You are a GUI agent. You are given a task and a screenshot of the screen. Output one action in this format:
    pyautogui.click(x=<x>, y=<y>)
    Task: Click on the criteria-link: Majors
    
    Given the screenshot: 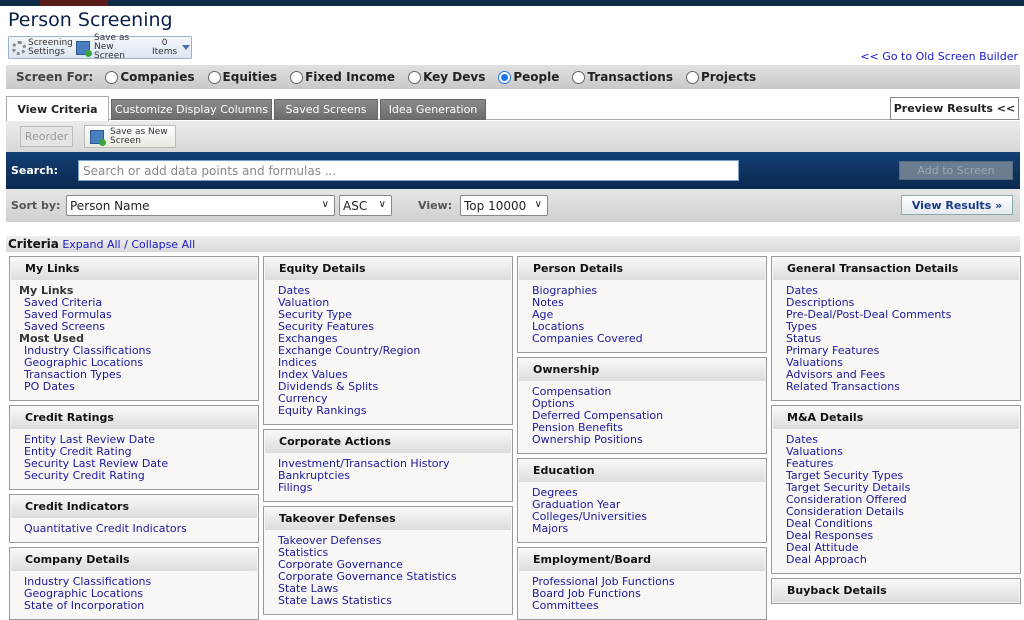 What is the action you would take?
    pyautogui.click(x=649, y=529)
    